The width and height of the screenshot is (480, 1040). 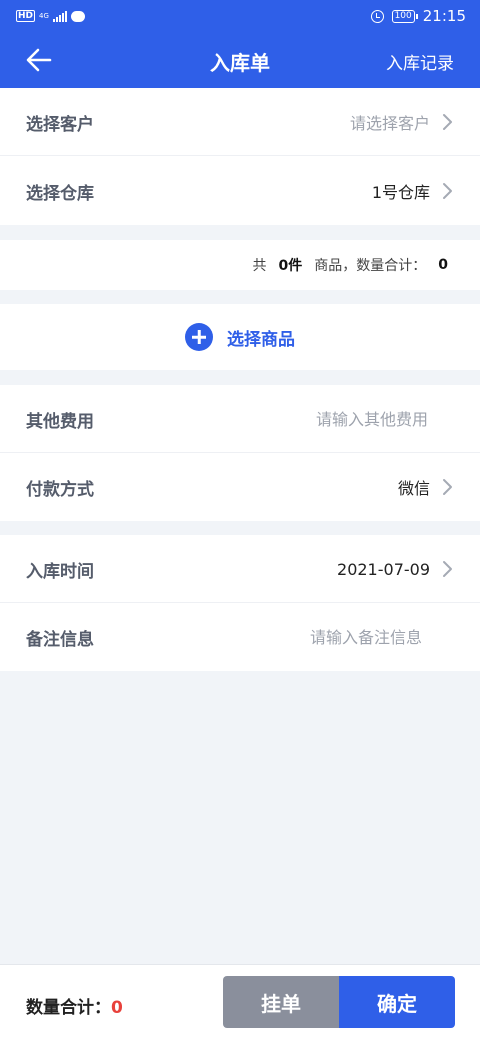 I want to click on quantity-total: 数量合计：0, so click(x=74, y=1005).